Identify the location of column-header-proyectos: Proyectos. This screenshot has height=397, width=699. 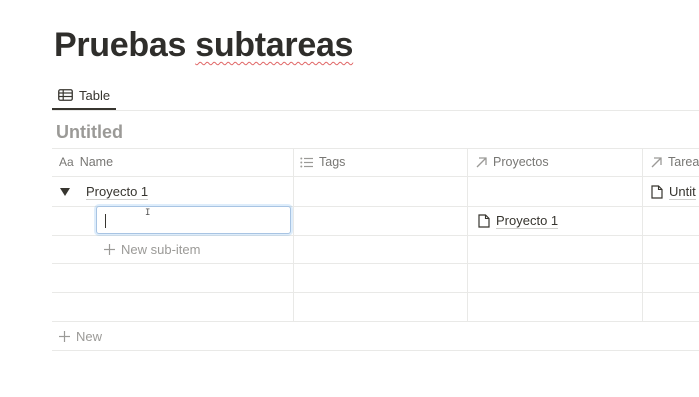
(512, 162).